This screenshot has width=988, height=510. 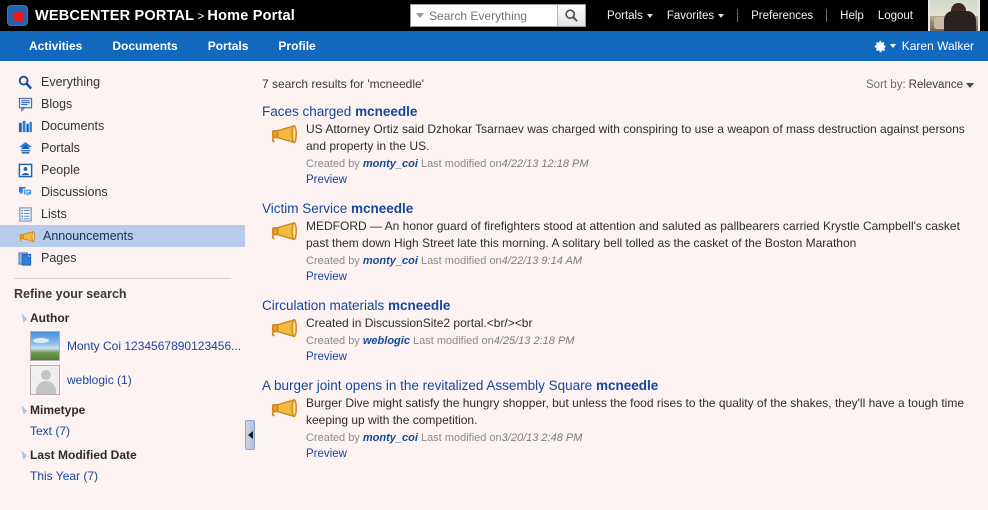 I want to click on sidebar-item-everything: Everything, so click(x=122, y=82).